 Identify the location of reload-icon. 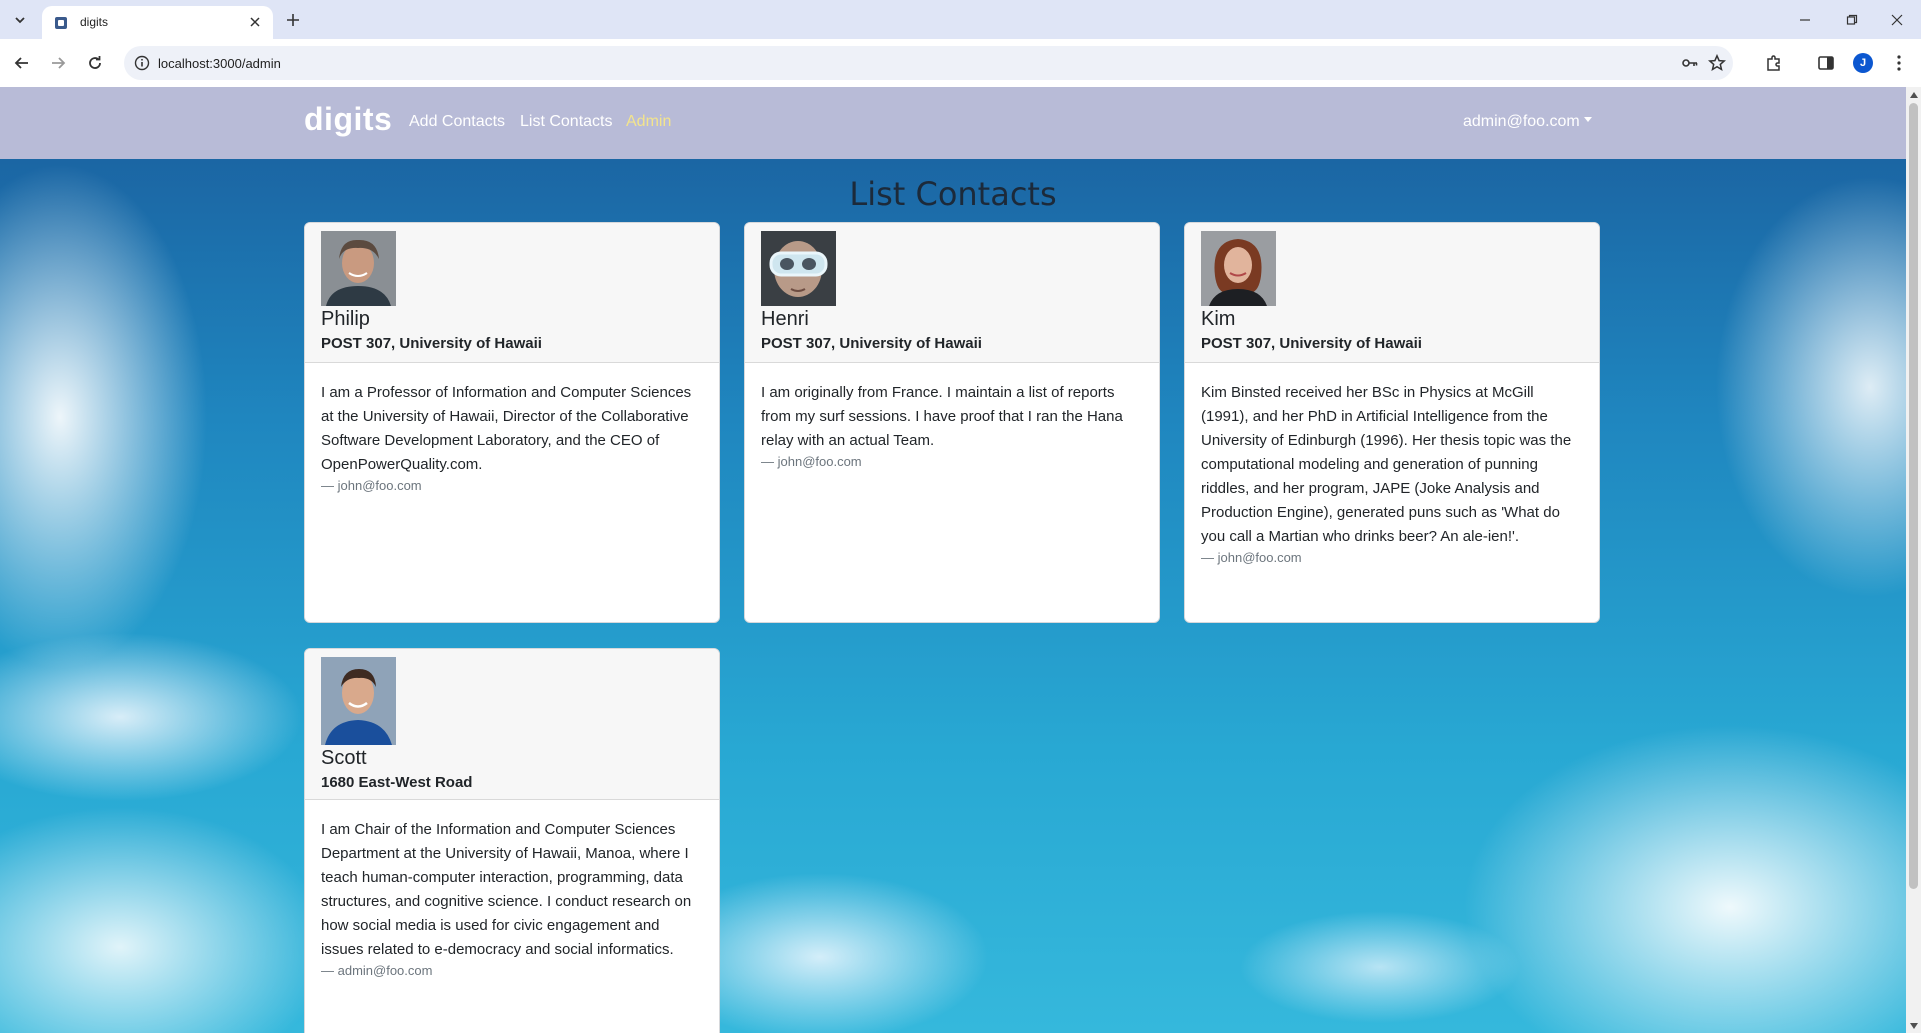
(95, 63).